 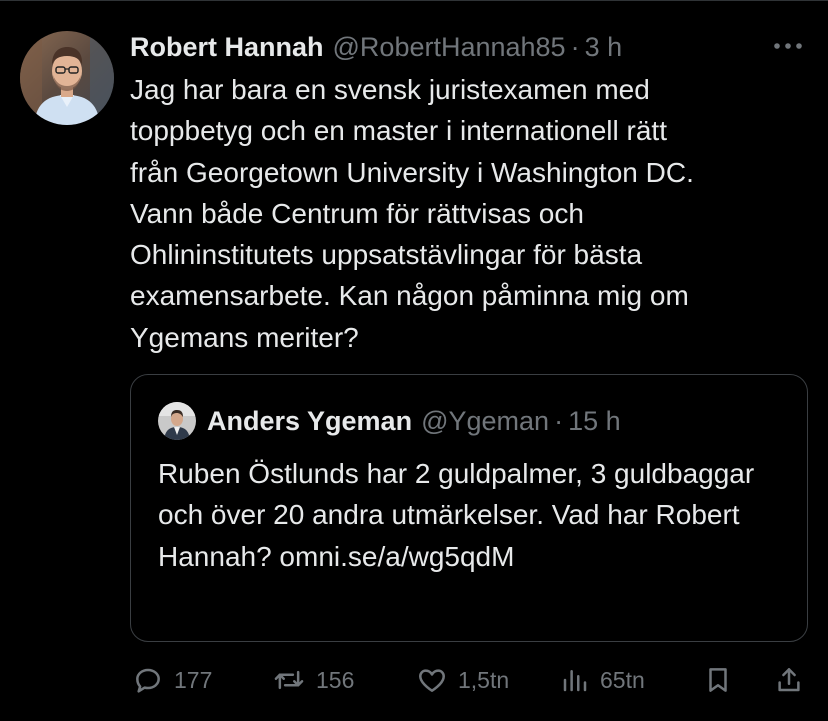 I want to click on tweet-timestamp: 3 h, so click(x=604, y=47).